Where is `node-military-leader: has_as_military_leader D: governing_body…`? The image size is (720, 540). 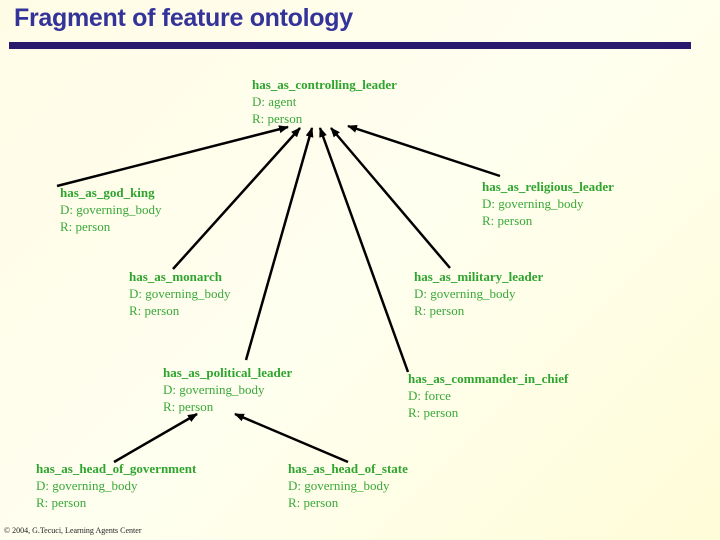
node-military-leader: has_as_military_leader D: governing_body… is located at coordinates (478, 293).